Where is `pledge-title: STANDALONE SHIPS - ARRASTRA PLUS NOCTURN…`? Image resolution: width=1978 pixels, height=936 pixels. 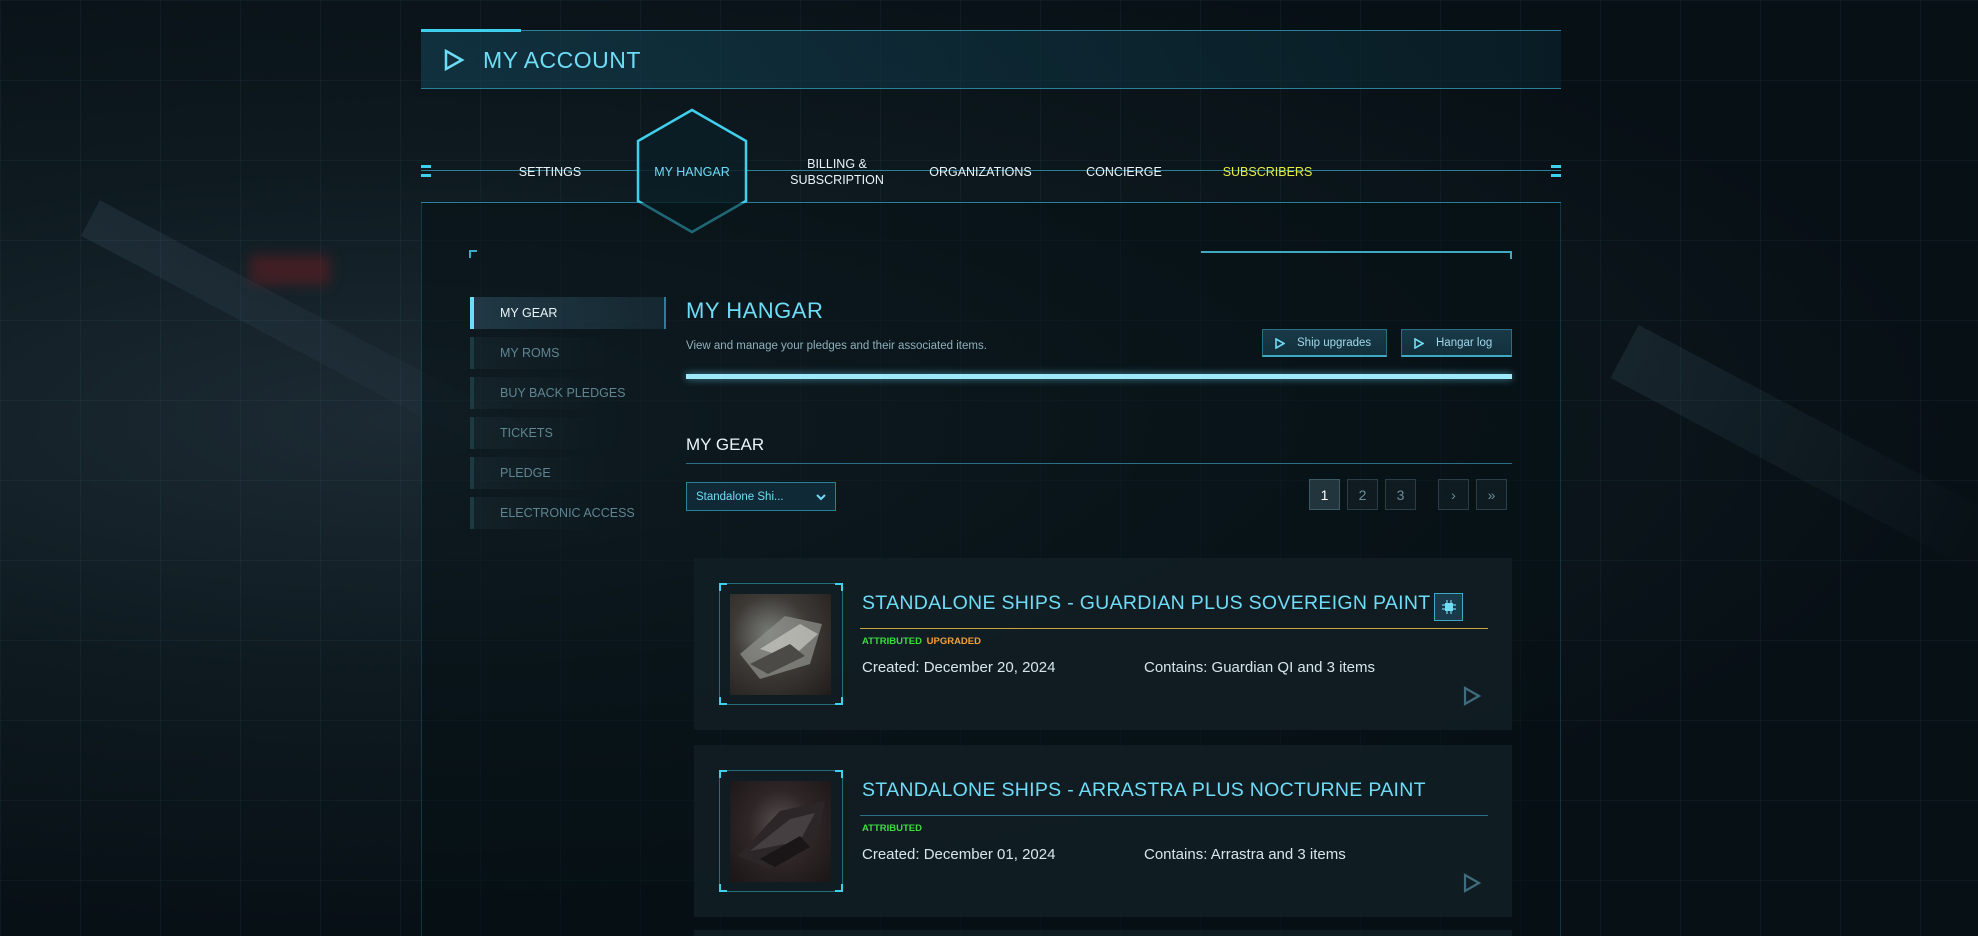 pledge-title: STANDALONE SHIPS - ARRASTRA PLUS NOCTURN… is located at coordinates (1144, 790).